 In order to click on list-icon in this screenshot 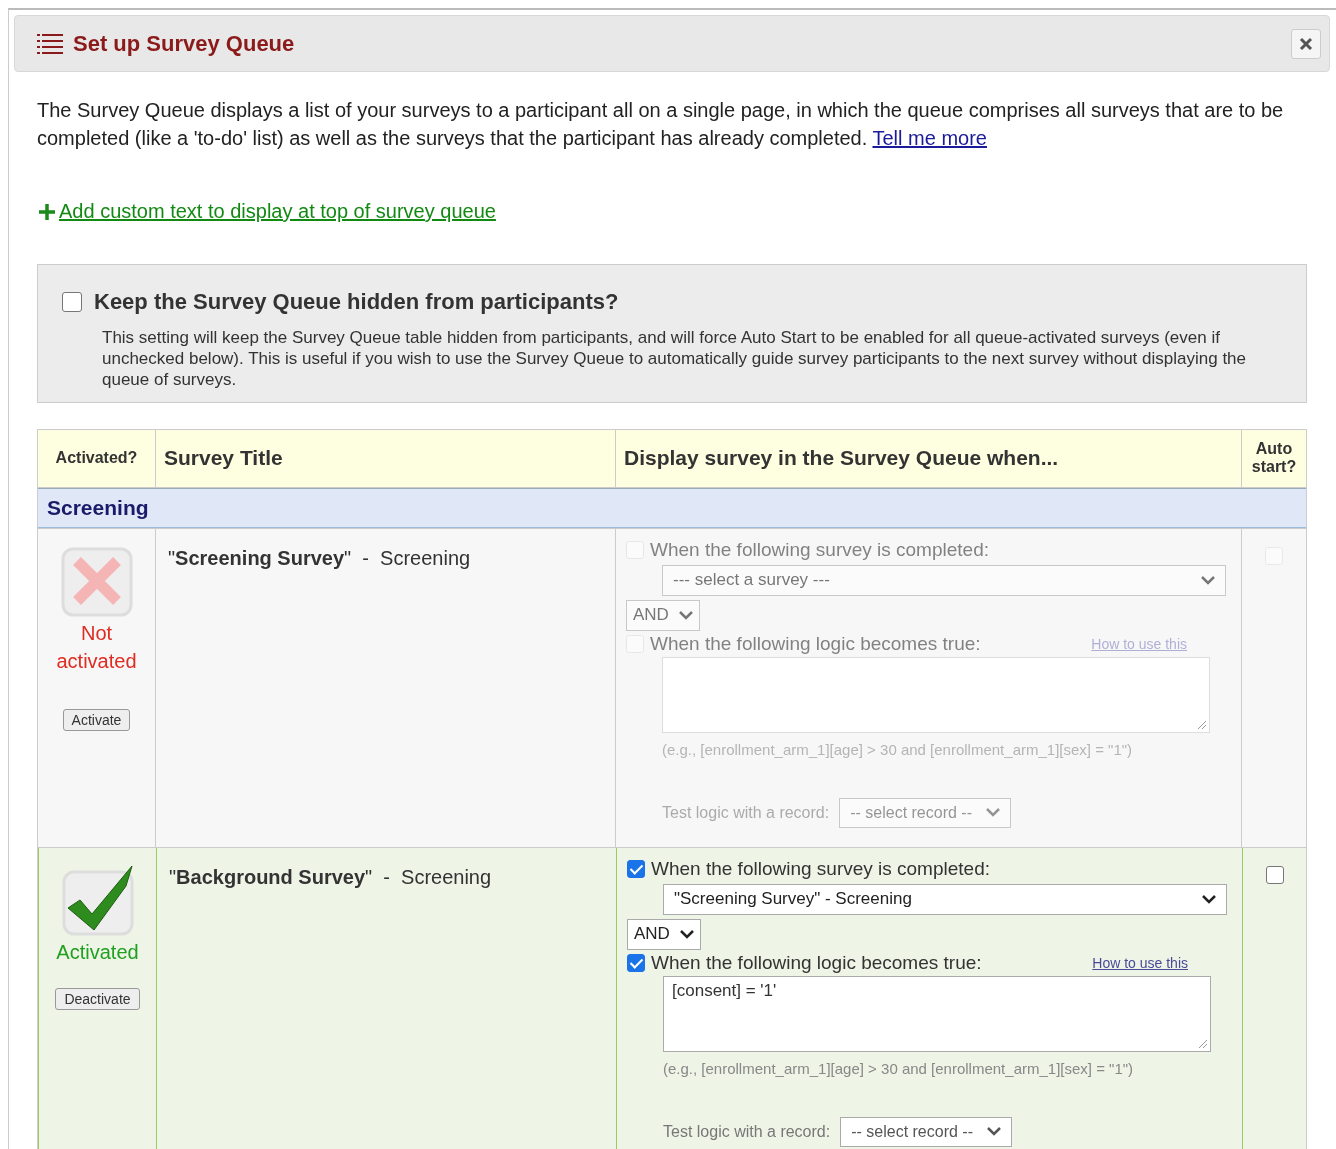, I will do `click(50, 43)`.